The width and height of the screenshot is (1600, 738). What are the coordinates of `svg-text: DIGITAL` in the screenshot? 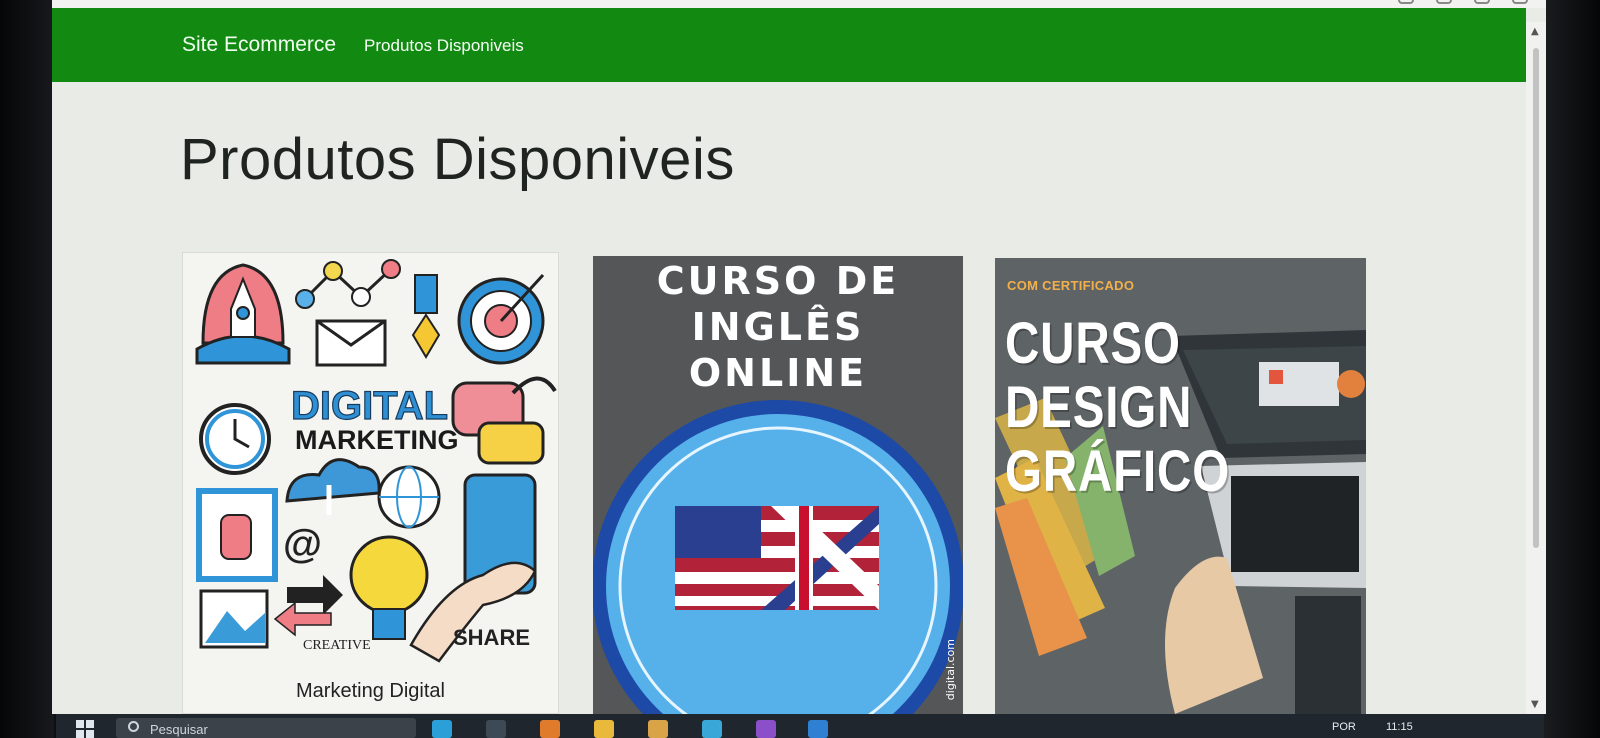 It's located at (369, 406).